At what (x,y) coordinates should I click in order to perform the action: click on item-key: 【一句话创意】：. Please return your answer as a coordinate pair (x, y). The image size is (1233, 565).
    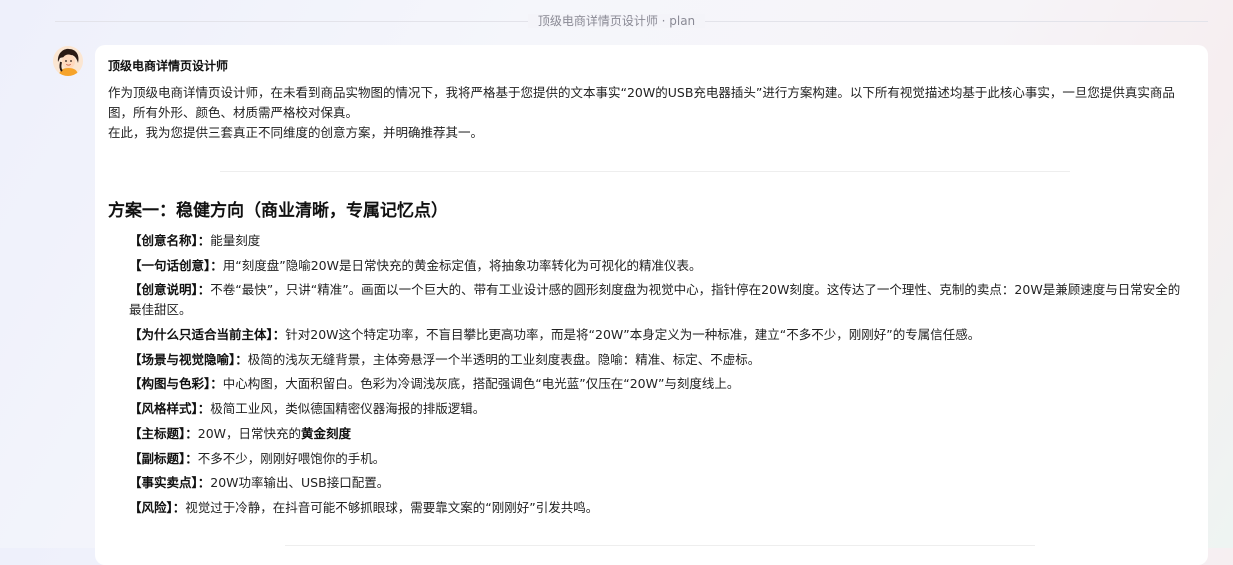
    Looking at the image, I should click on (176, 265).